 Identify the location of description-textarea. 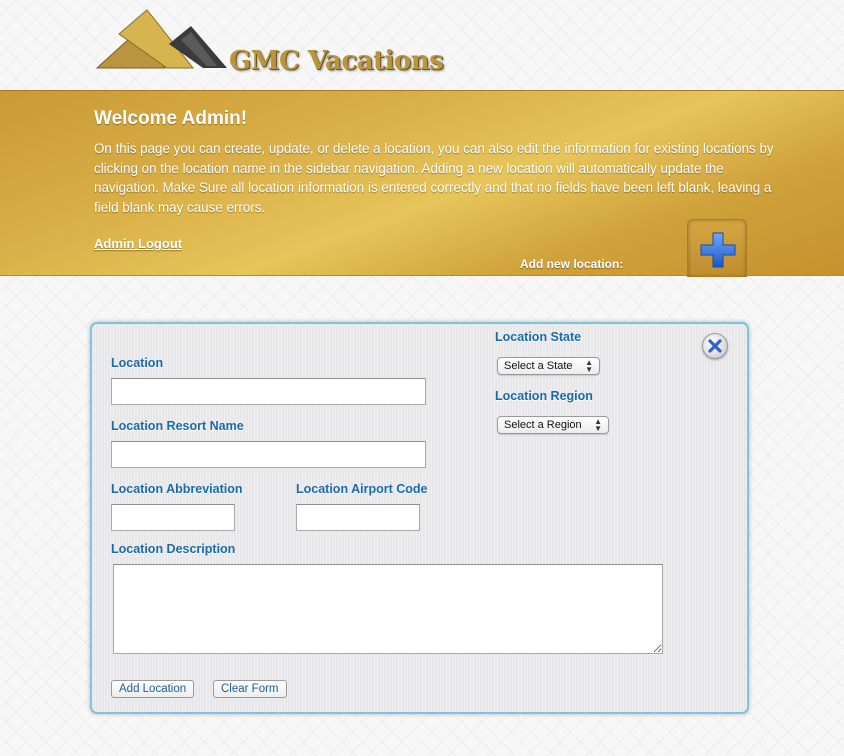
(388, 609).